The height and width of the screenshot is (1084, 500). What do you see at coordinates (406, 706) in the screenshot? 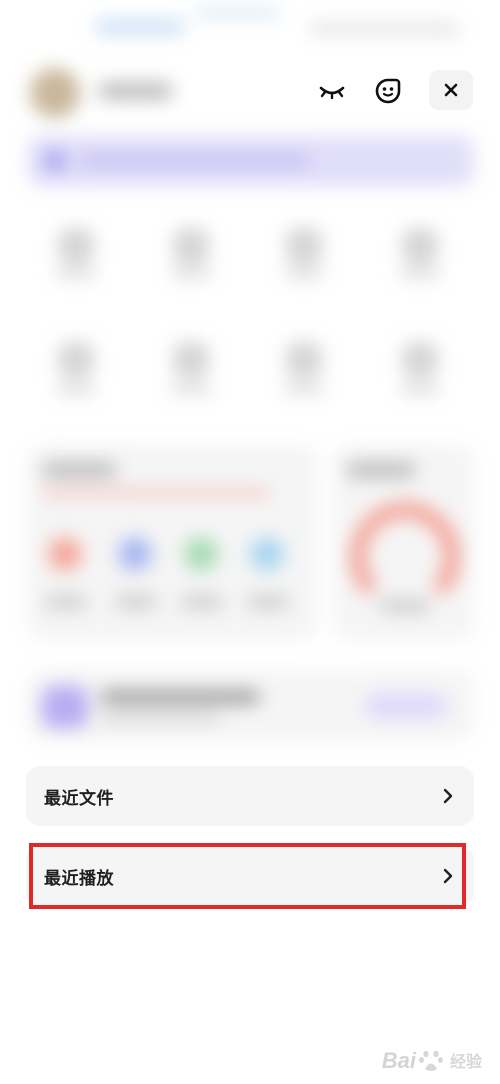
I see `blurred-promo-button` at bounding box center [406, 706].